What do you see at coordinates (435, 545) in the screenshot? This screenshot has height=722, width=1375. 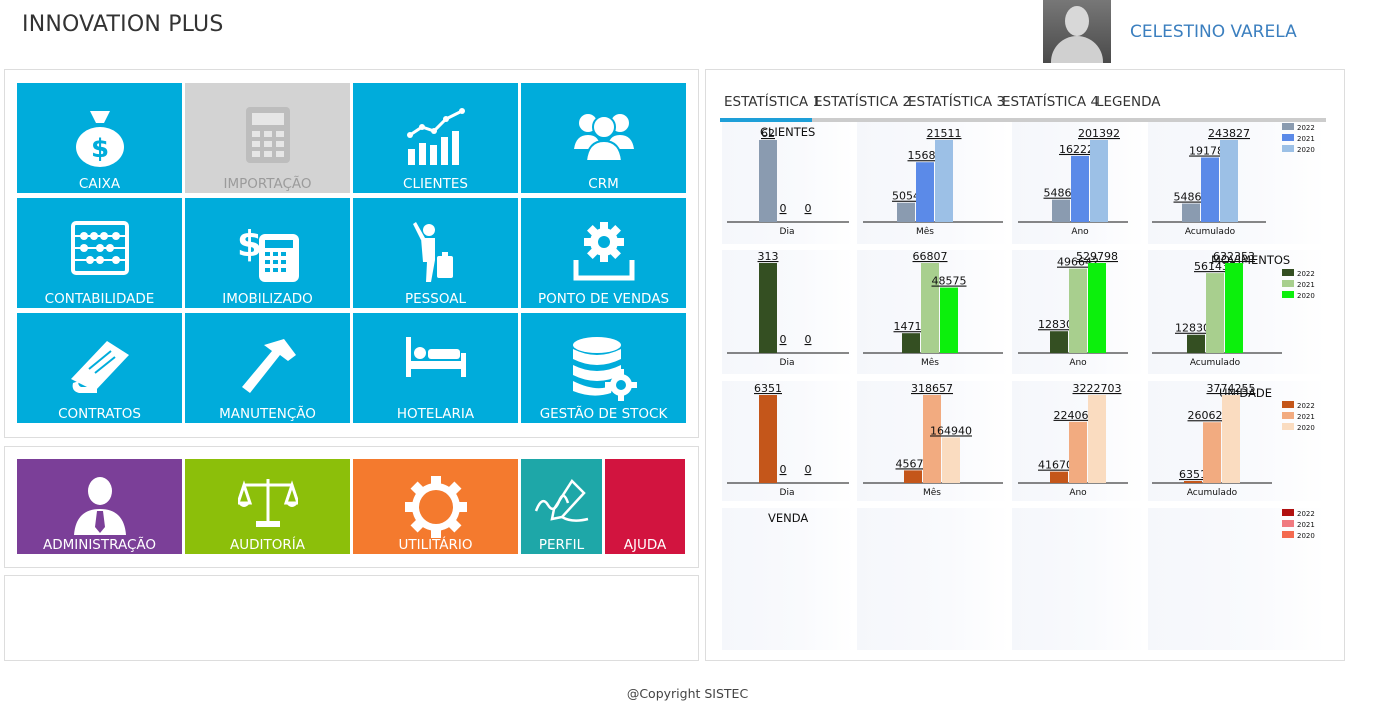 I see `admin-label: UTILITÁRIO` at bounding box center [435, 545].